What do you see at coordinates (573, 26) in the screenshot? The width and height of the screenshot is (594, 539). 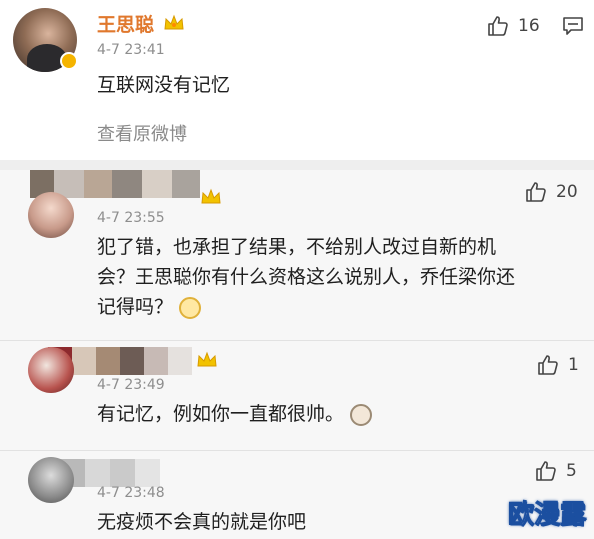 I see `comment-bubble-icon` at bounding box center [573, 26].